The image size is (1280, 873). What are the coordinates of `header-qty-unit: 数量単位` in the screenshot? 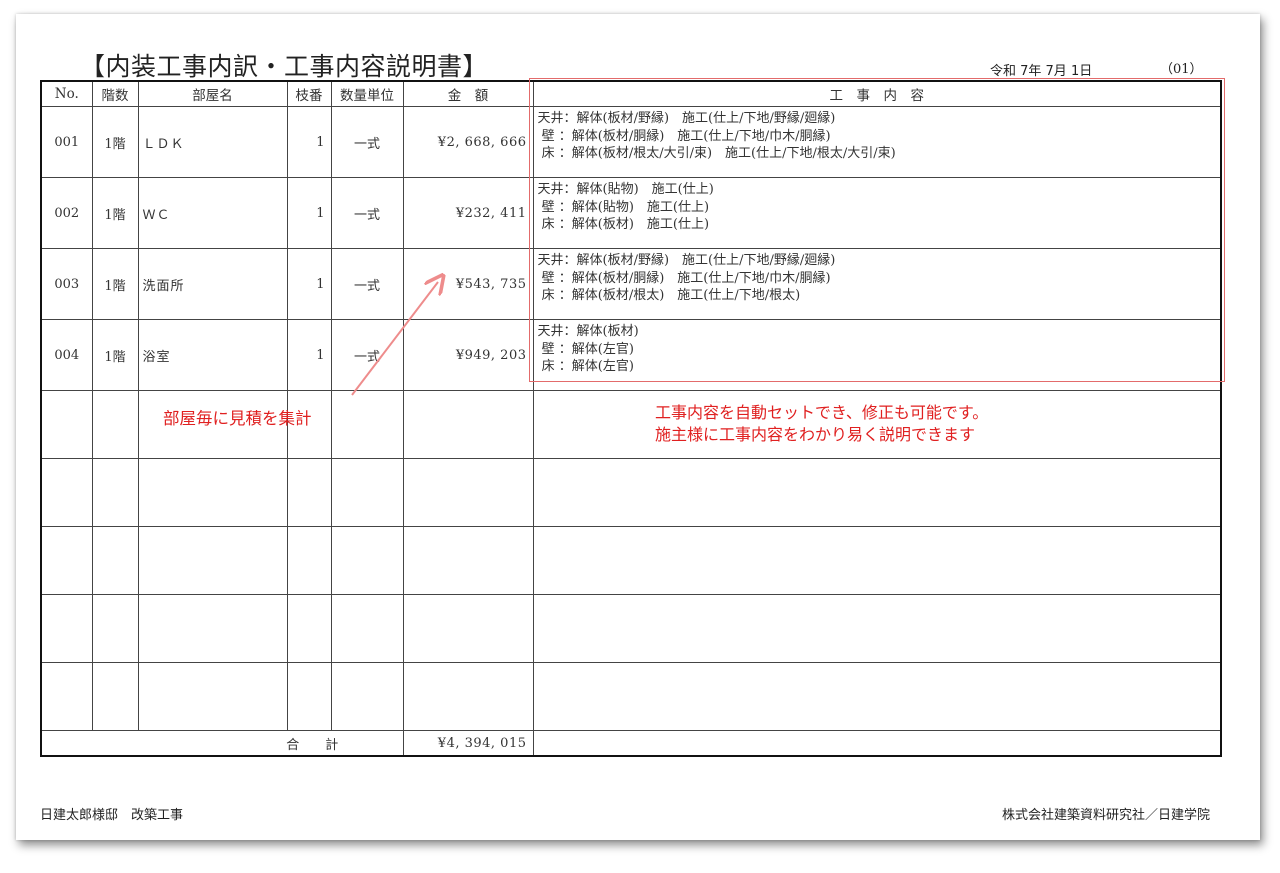 It's located at (367, 93).